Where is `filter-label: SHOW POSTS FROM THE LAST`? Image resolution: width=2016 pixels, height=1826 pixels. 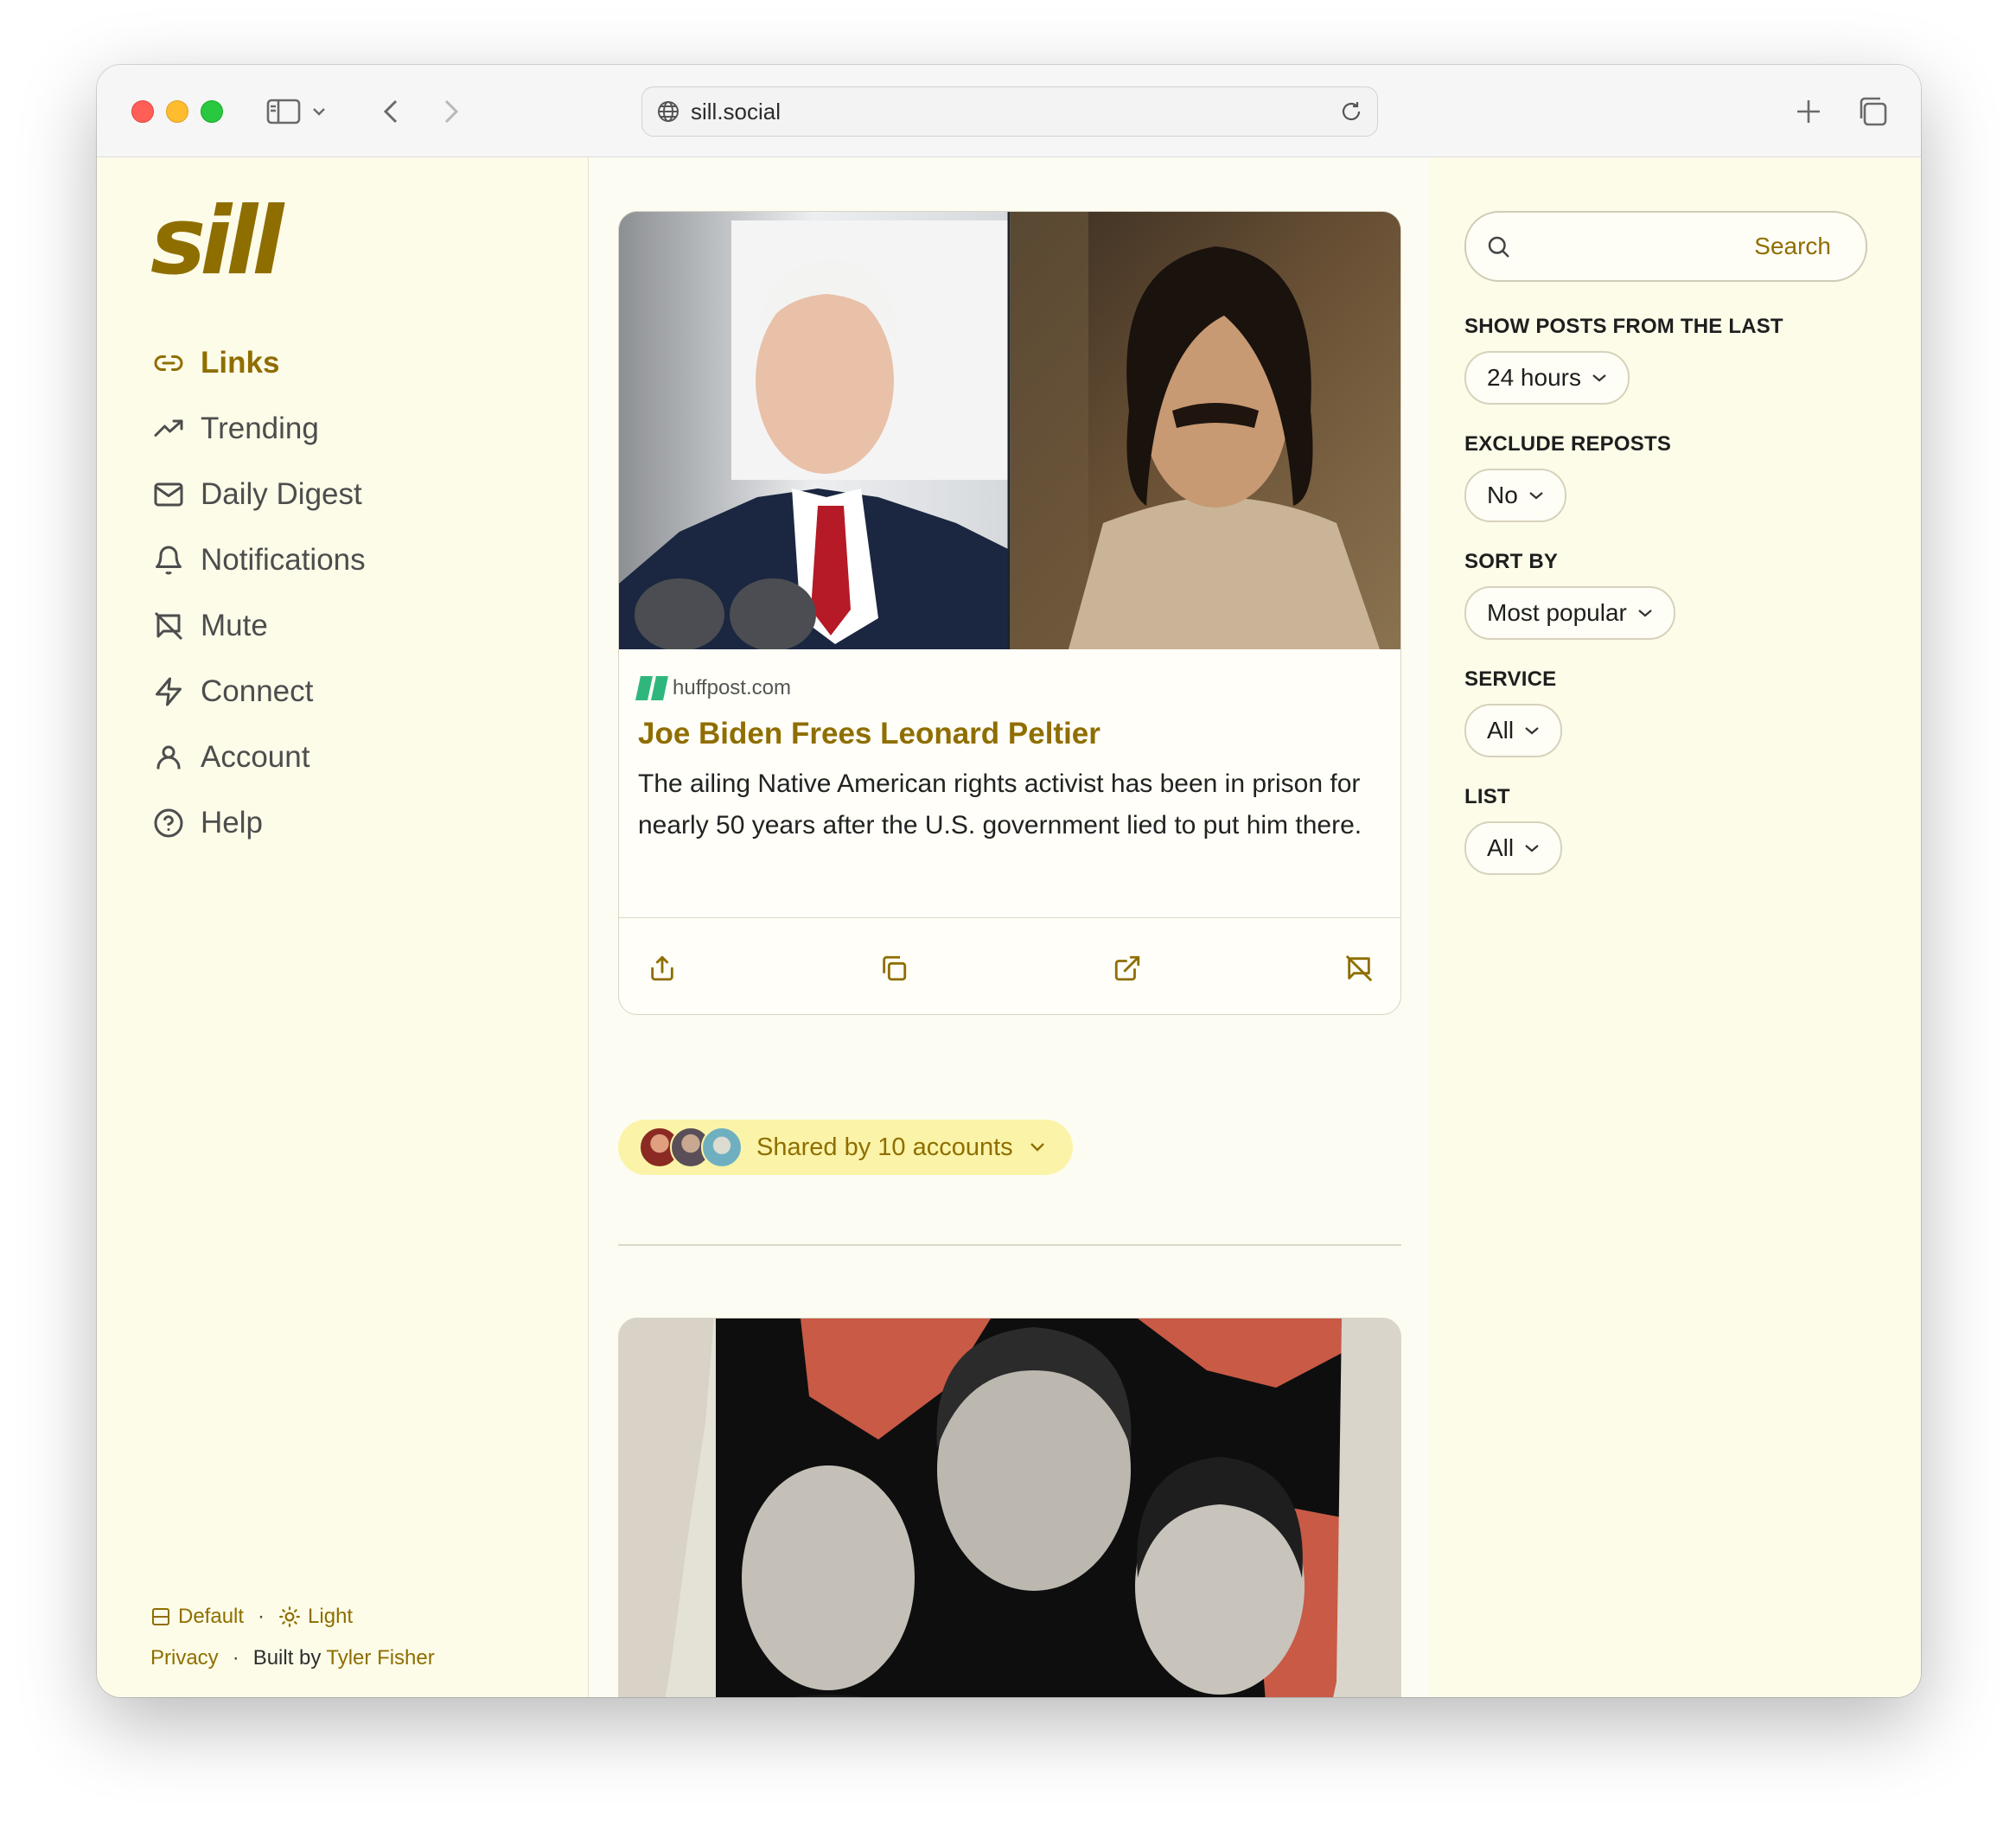
filter-label: SHOW POSTS FROM THE LAST is located at coordinates (1623, 326).